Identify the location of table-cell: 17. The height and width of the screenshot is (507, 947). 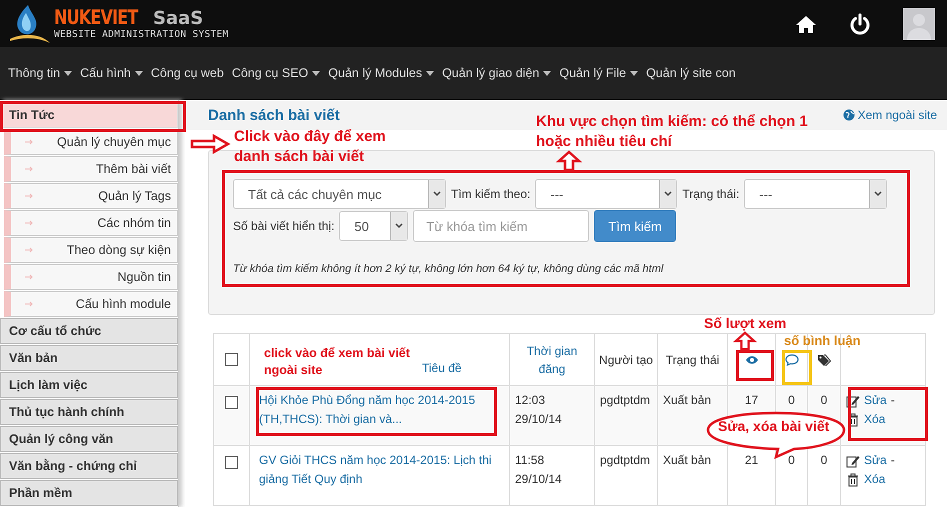
(751, 400).